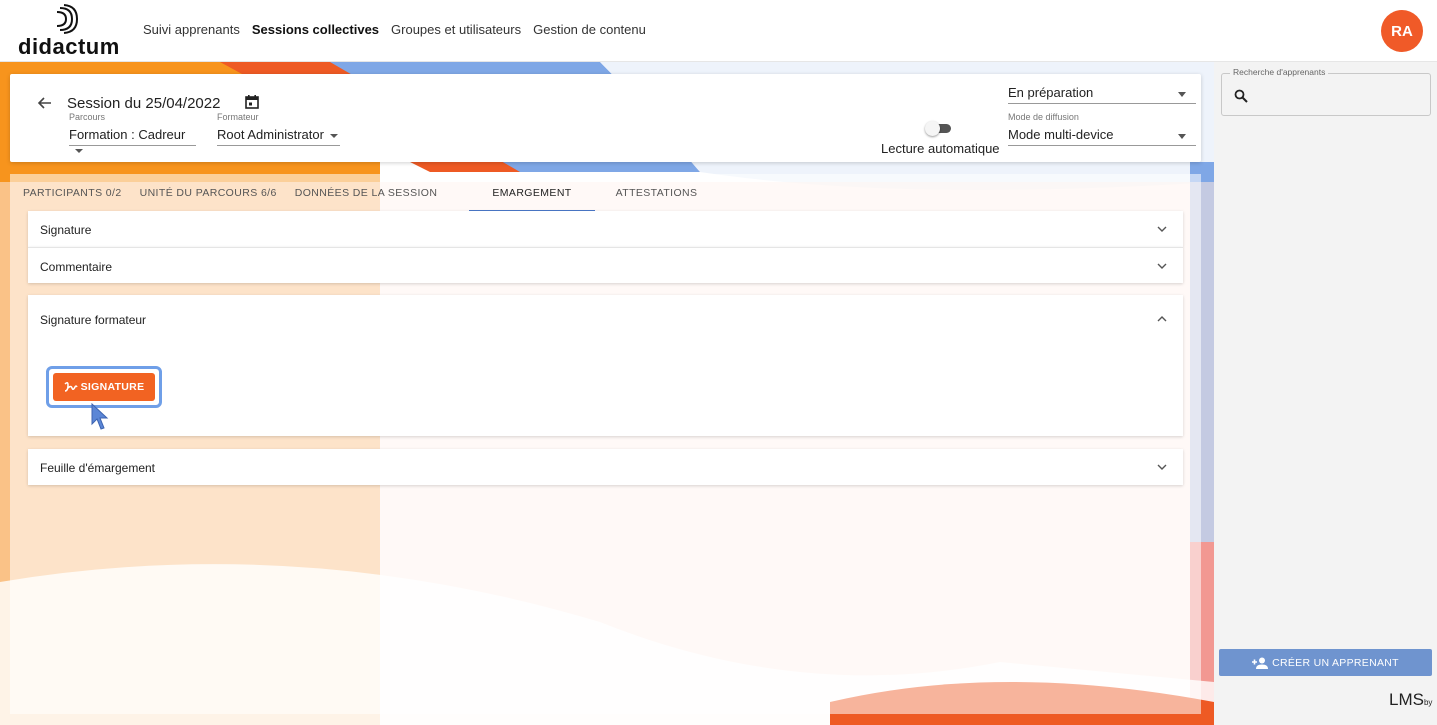  What do you see at coordinates (45, 103) in the screenshot?
I see `back-arrow-icon` at bounding box center [45, 103].